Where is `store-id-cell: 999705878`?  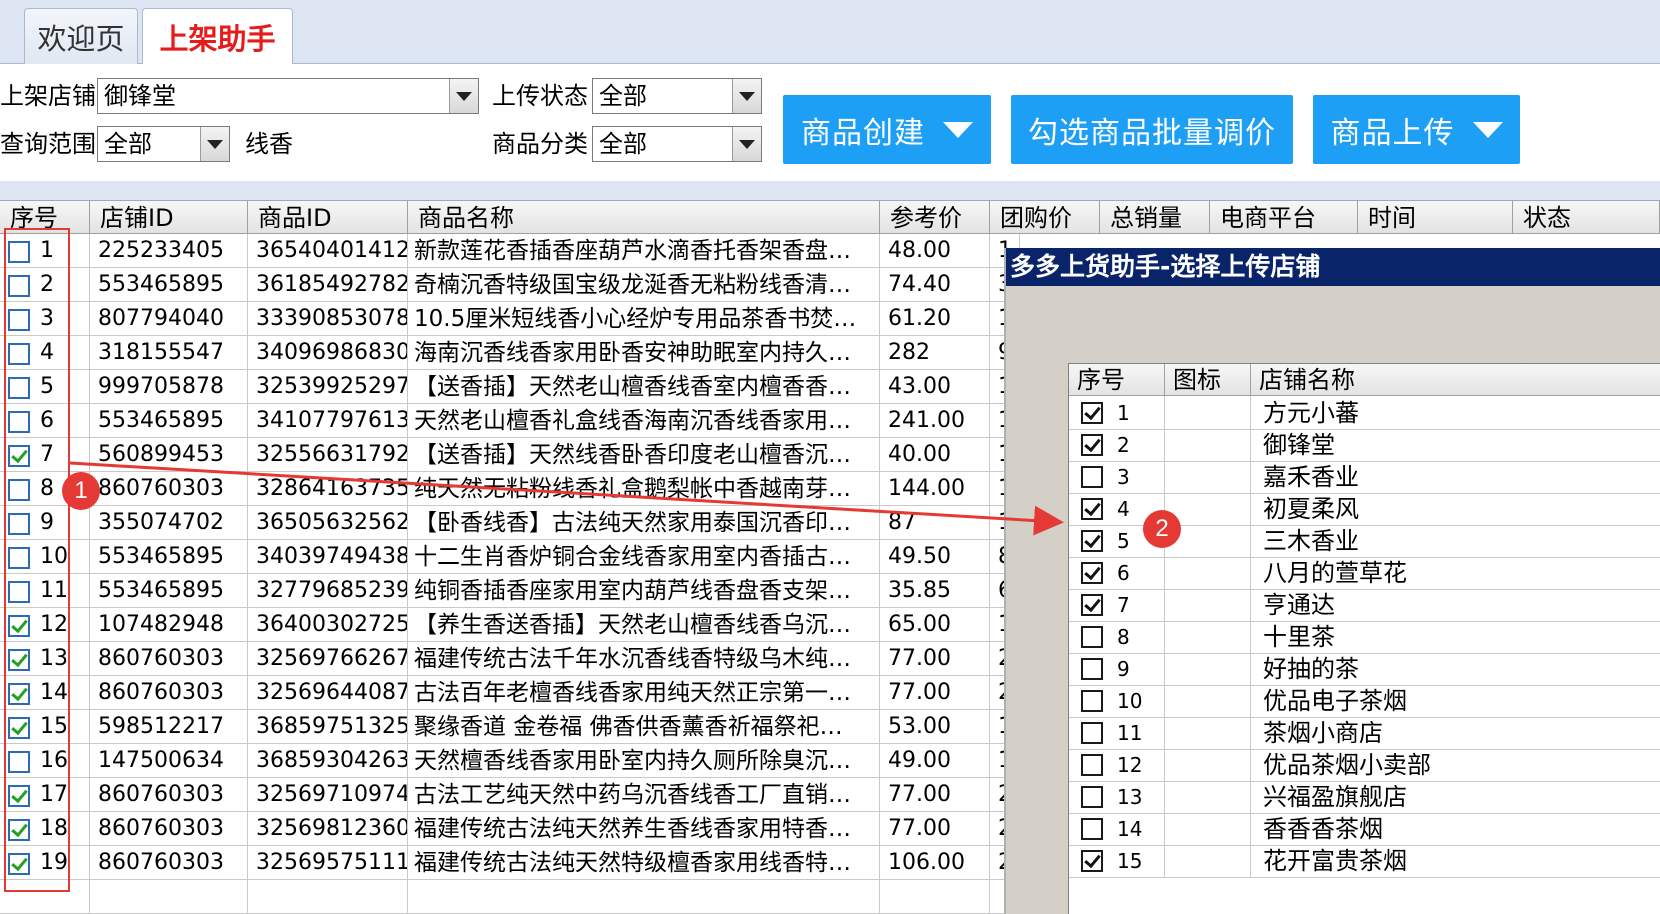
store-id-cell: 999705878 is located at coordinates (169, 387).